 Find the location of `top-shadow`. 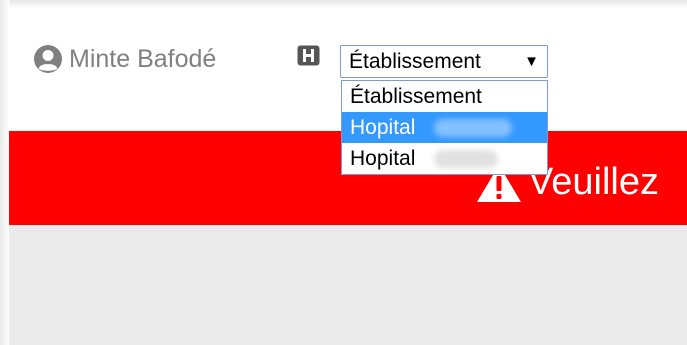

top-shadow is located at coordinates (343, 4).